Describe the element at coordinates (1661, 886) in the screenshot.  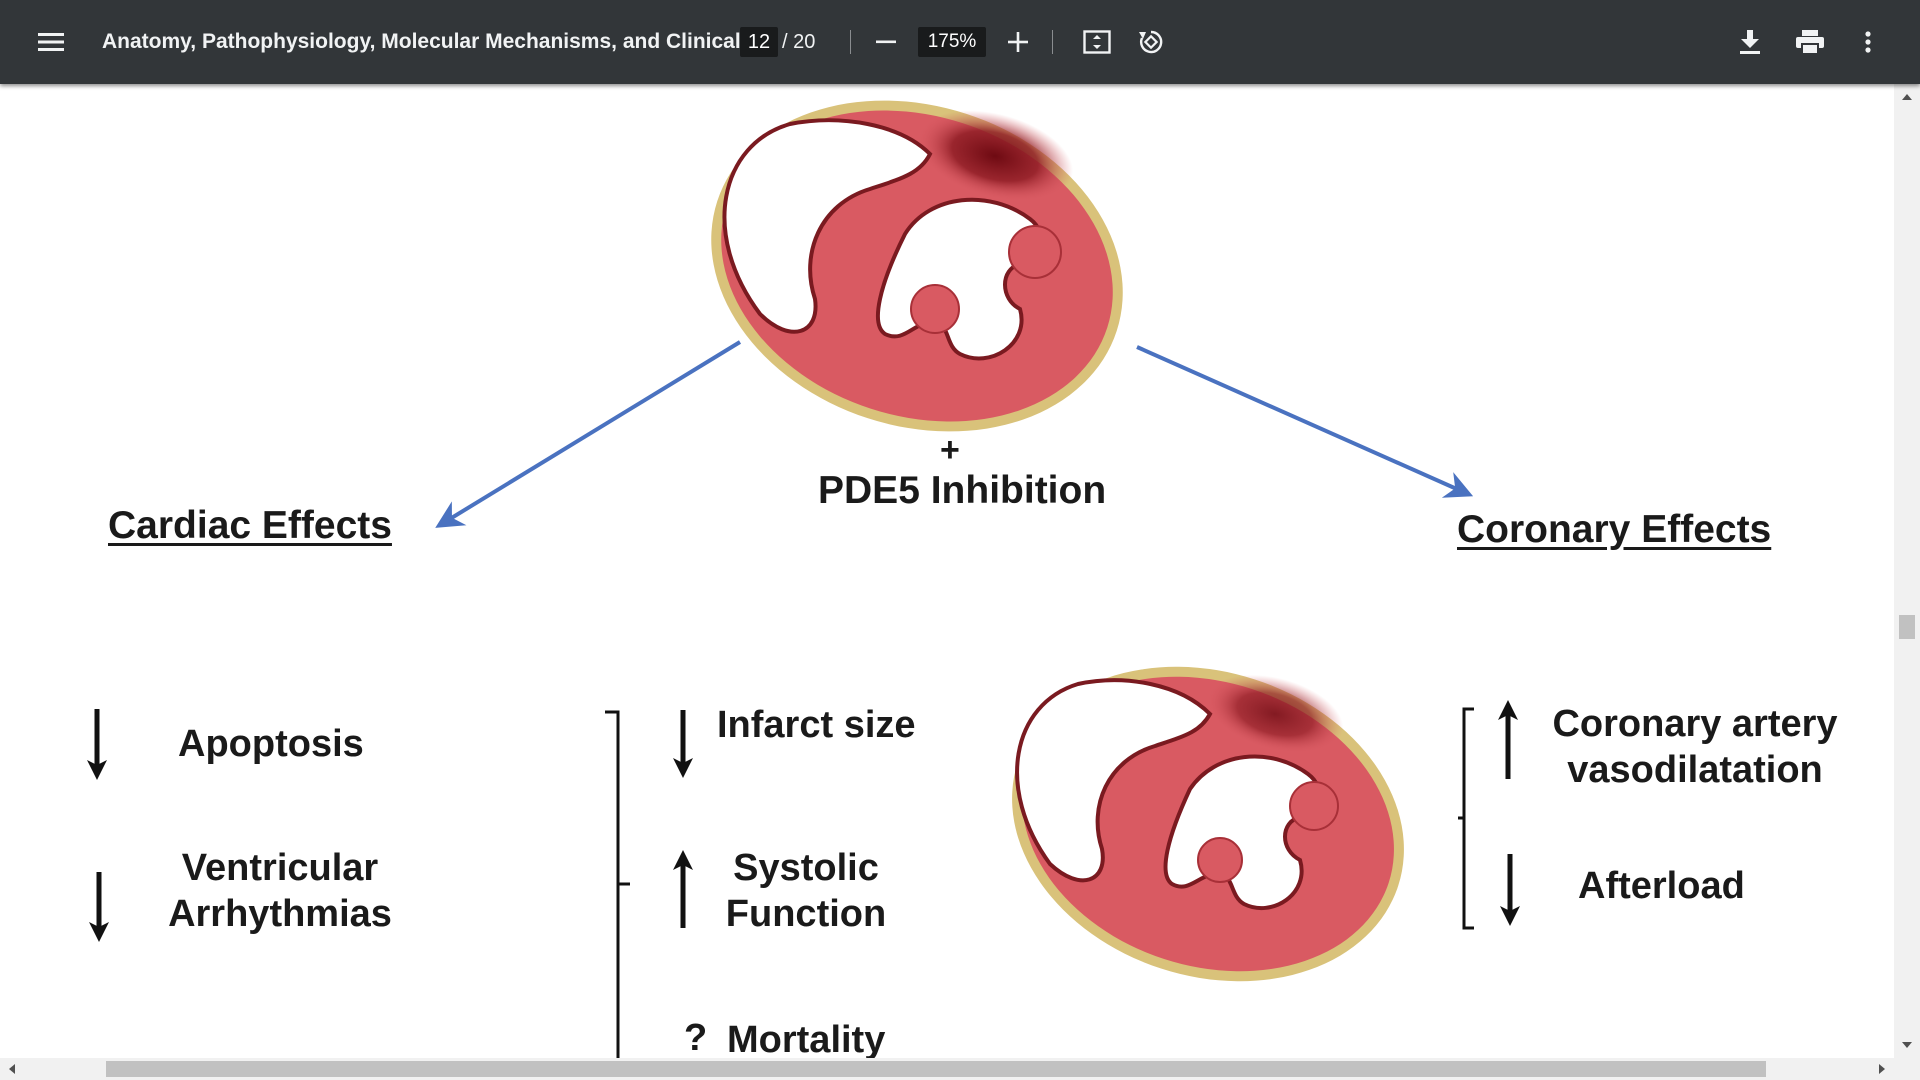
I see `afterload-label: Afterload` at that location.